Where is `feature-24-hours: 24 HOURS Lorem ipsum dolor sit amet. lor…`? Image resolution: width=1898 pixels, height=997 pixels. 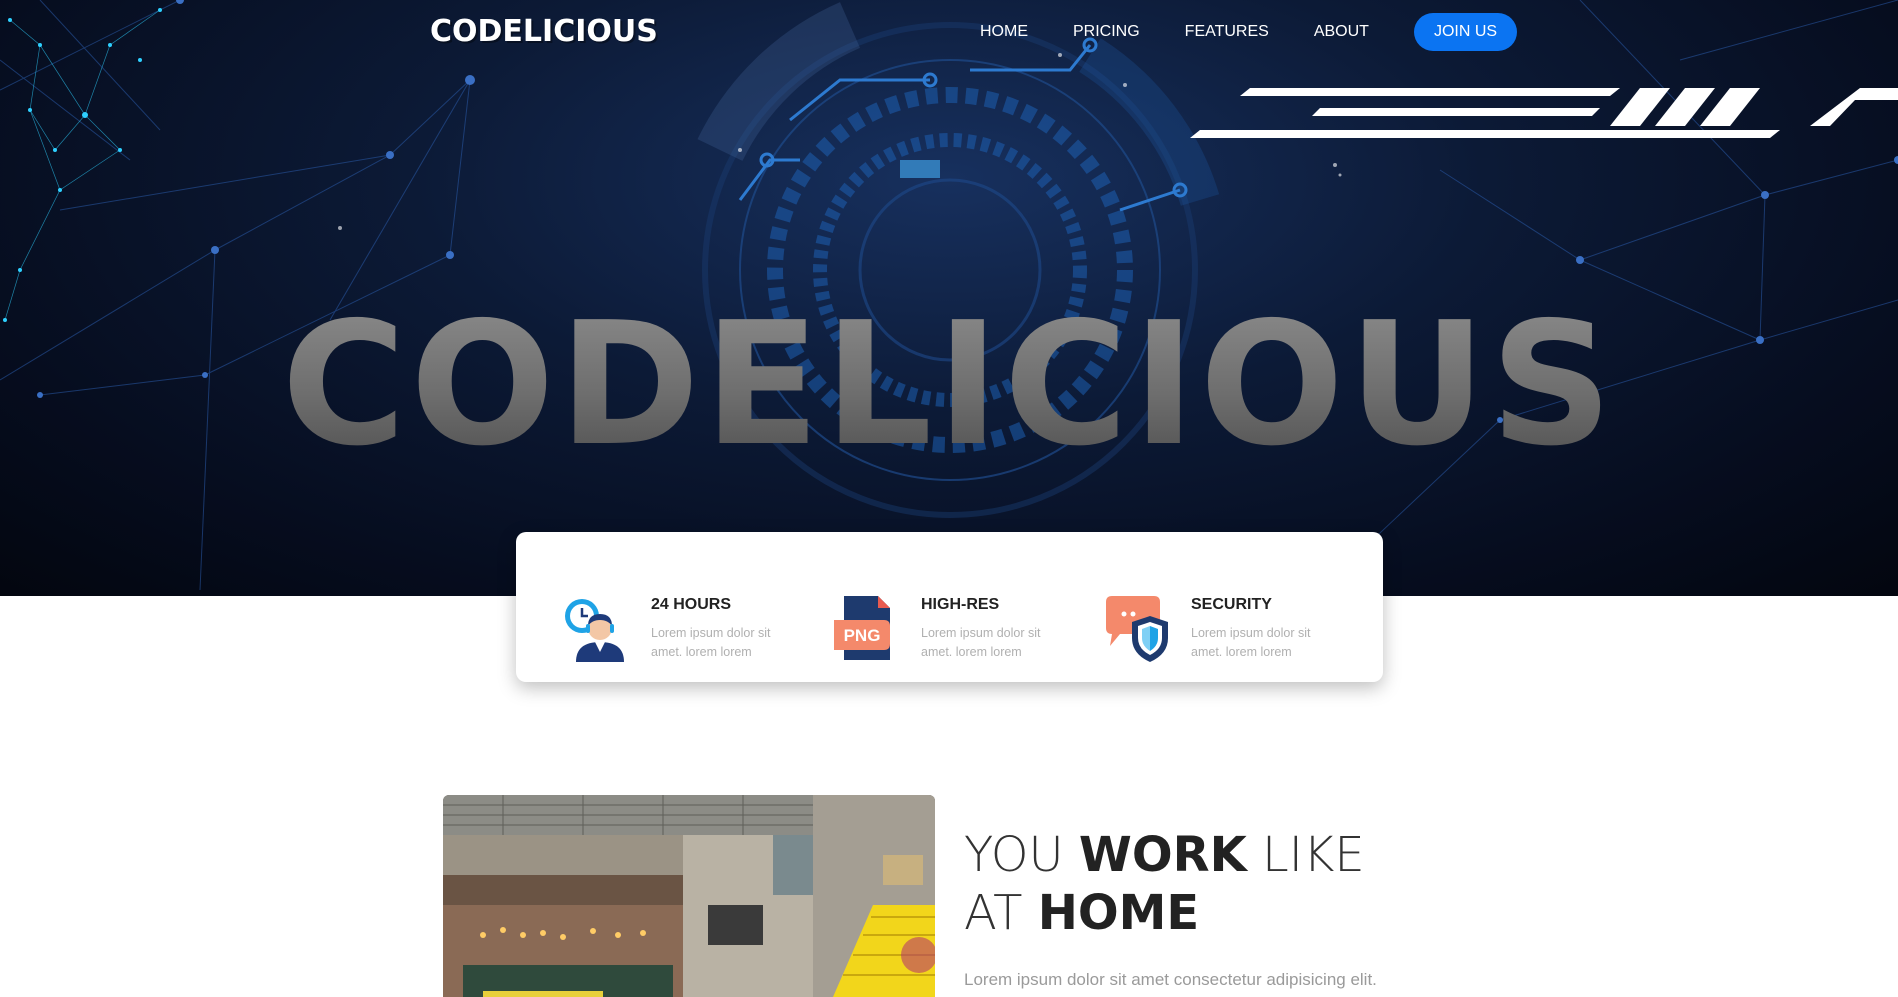 feature-24-hours: 24 HOURS Lorem ipsum dolor sit amet. lor… is located at coordinates (643, 612).